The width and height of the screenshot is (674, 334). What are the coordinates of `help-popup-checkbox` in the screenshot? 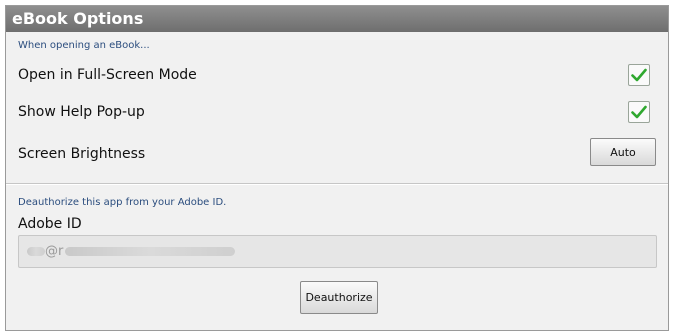 It's located at (639, 112).